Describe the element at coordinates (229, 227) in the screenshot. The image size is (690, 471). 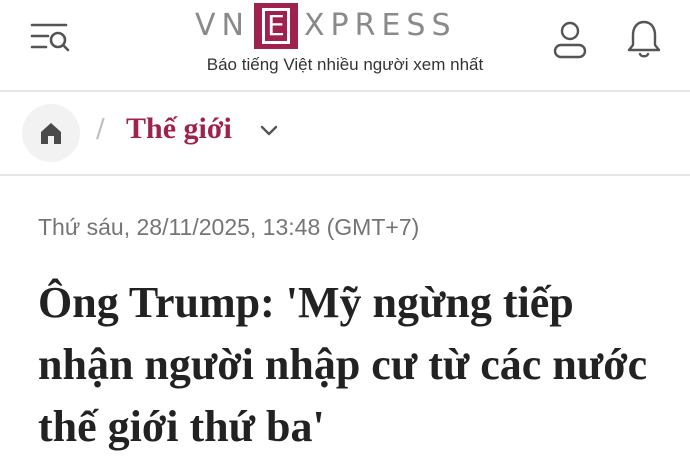
I see `article-date: Thứ sáu, 28/11/2025, 13:48 (GMT+7)` at that location.